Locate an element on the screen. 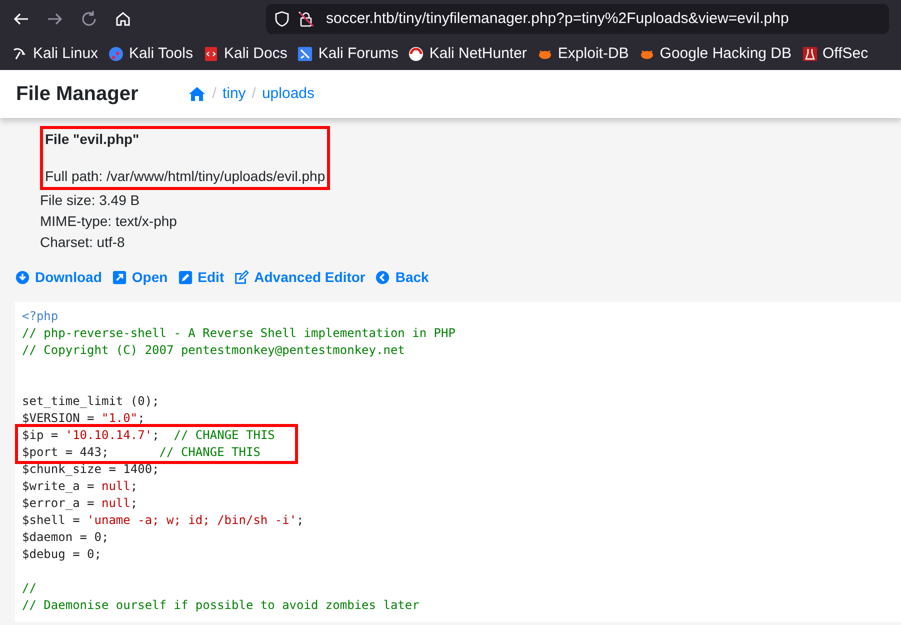 This screenshot has width=901, height=625. shield-icon is located at coordinates (282, 19).